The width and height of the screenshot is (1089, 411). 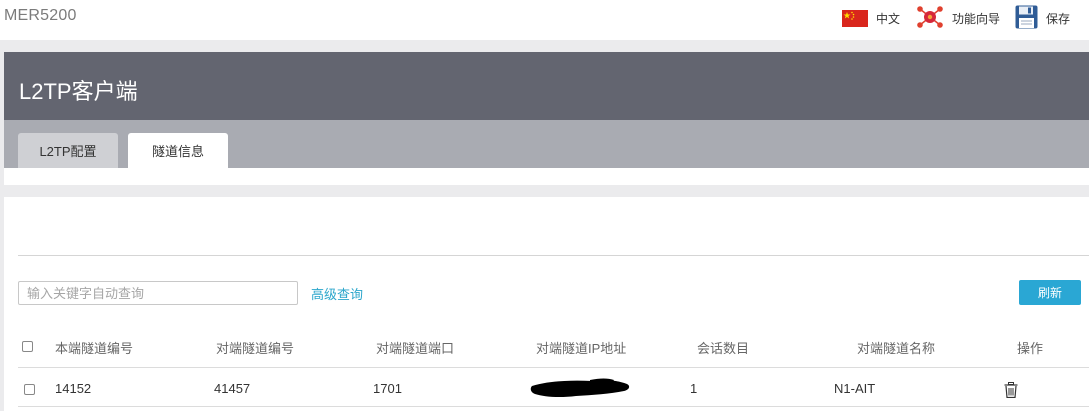 I want to click on save-label: 保存, so click(x=1058, y=18).